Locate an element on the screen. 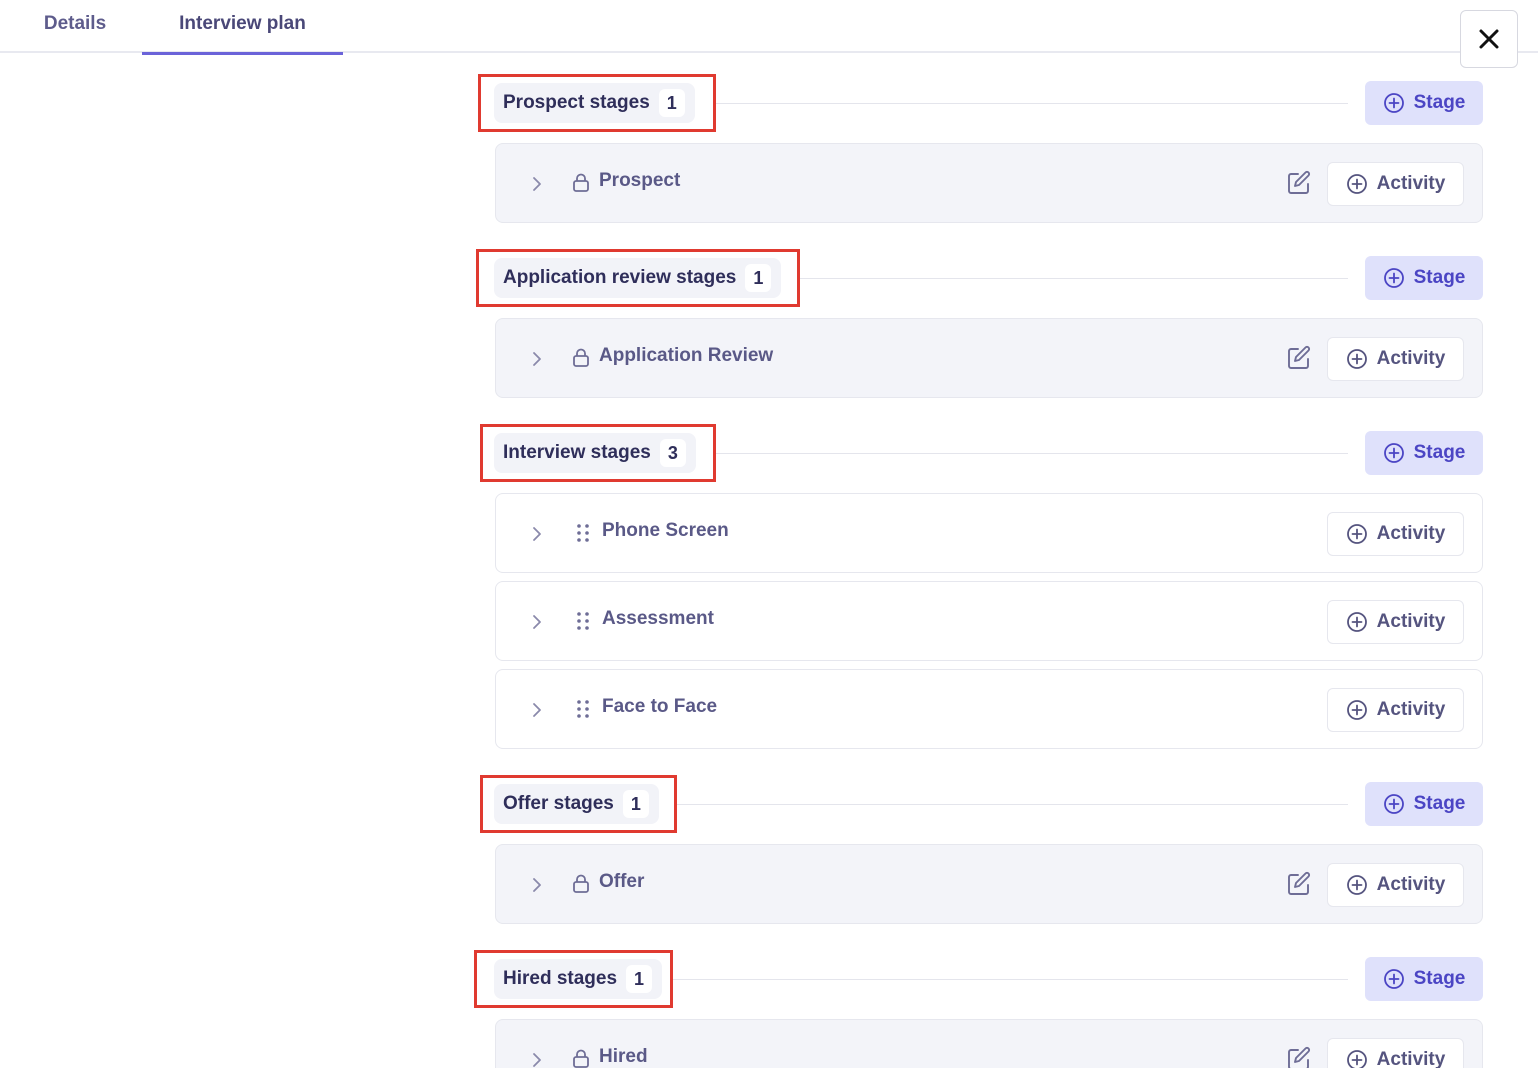 The height and width of the screenshot is (1068, 1538). section-title-pill: Prospect stages 1 is located at coordinates (594, 103).